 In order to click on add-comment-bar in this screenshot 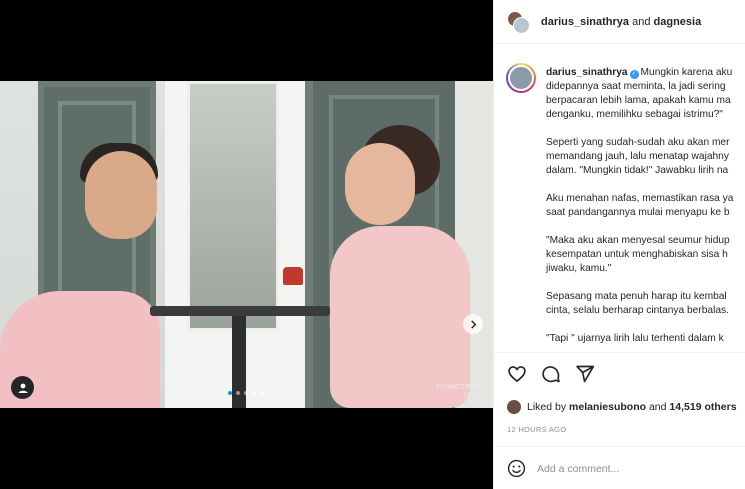, I will do `click(619, 467)`.